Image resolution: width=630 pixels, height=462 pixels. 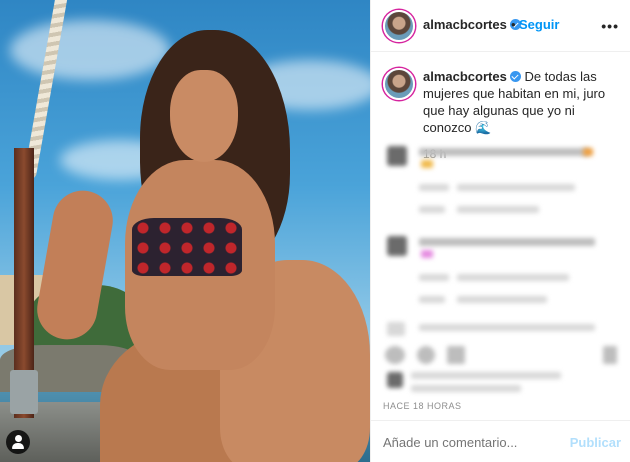 I want to click on publish-button: Publicar, so click(x=595, y=442).